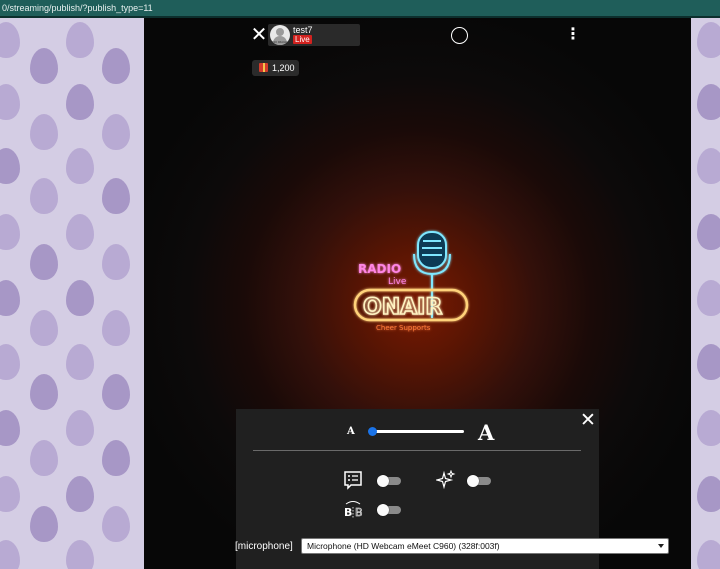 This screenshot has height=569, width=720. I want to click on background-pattern-right, so click(705, 293).